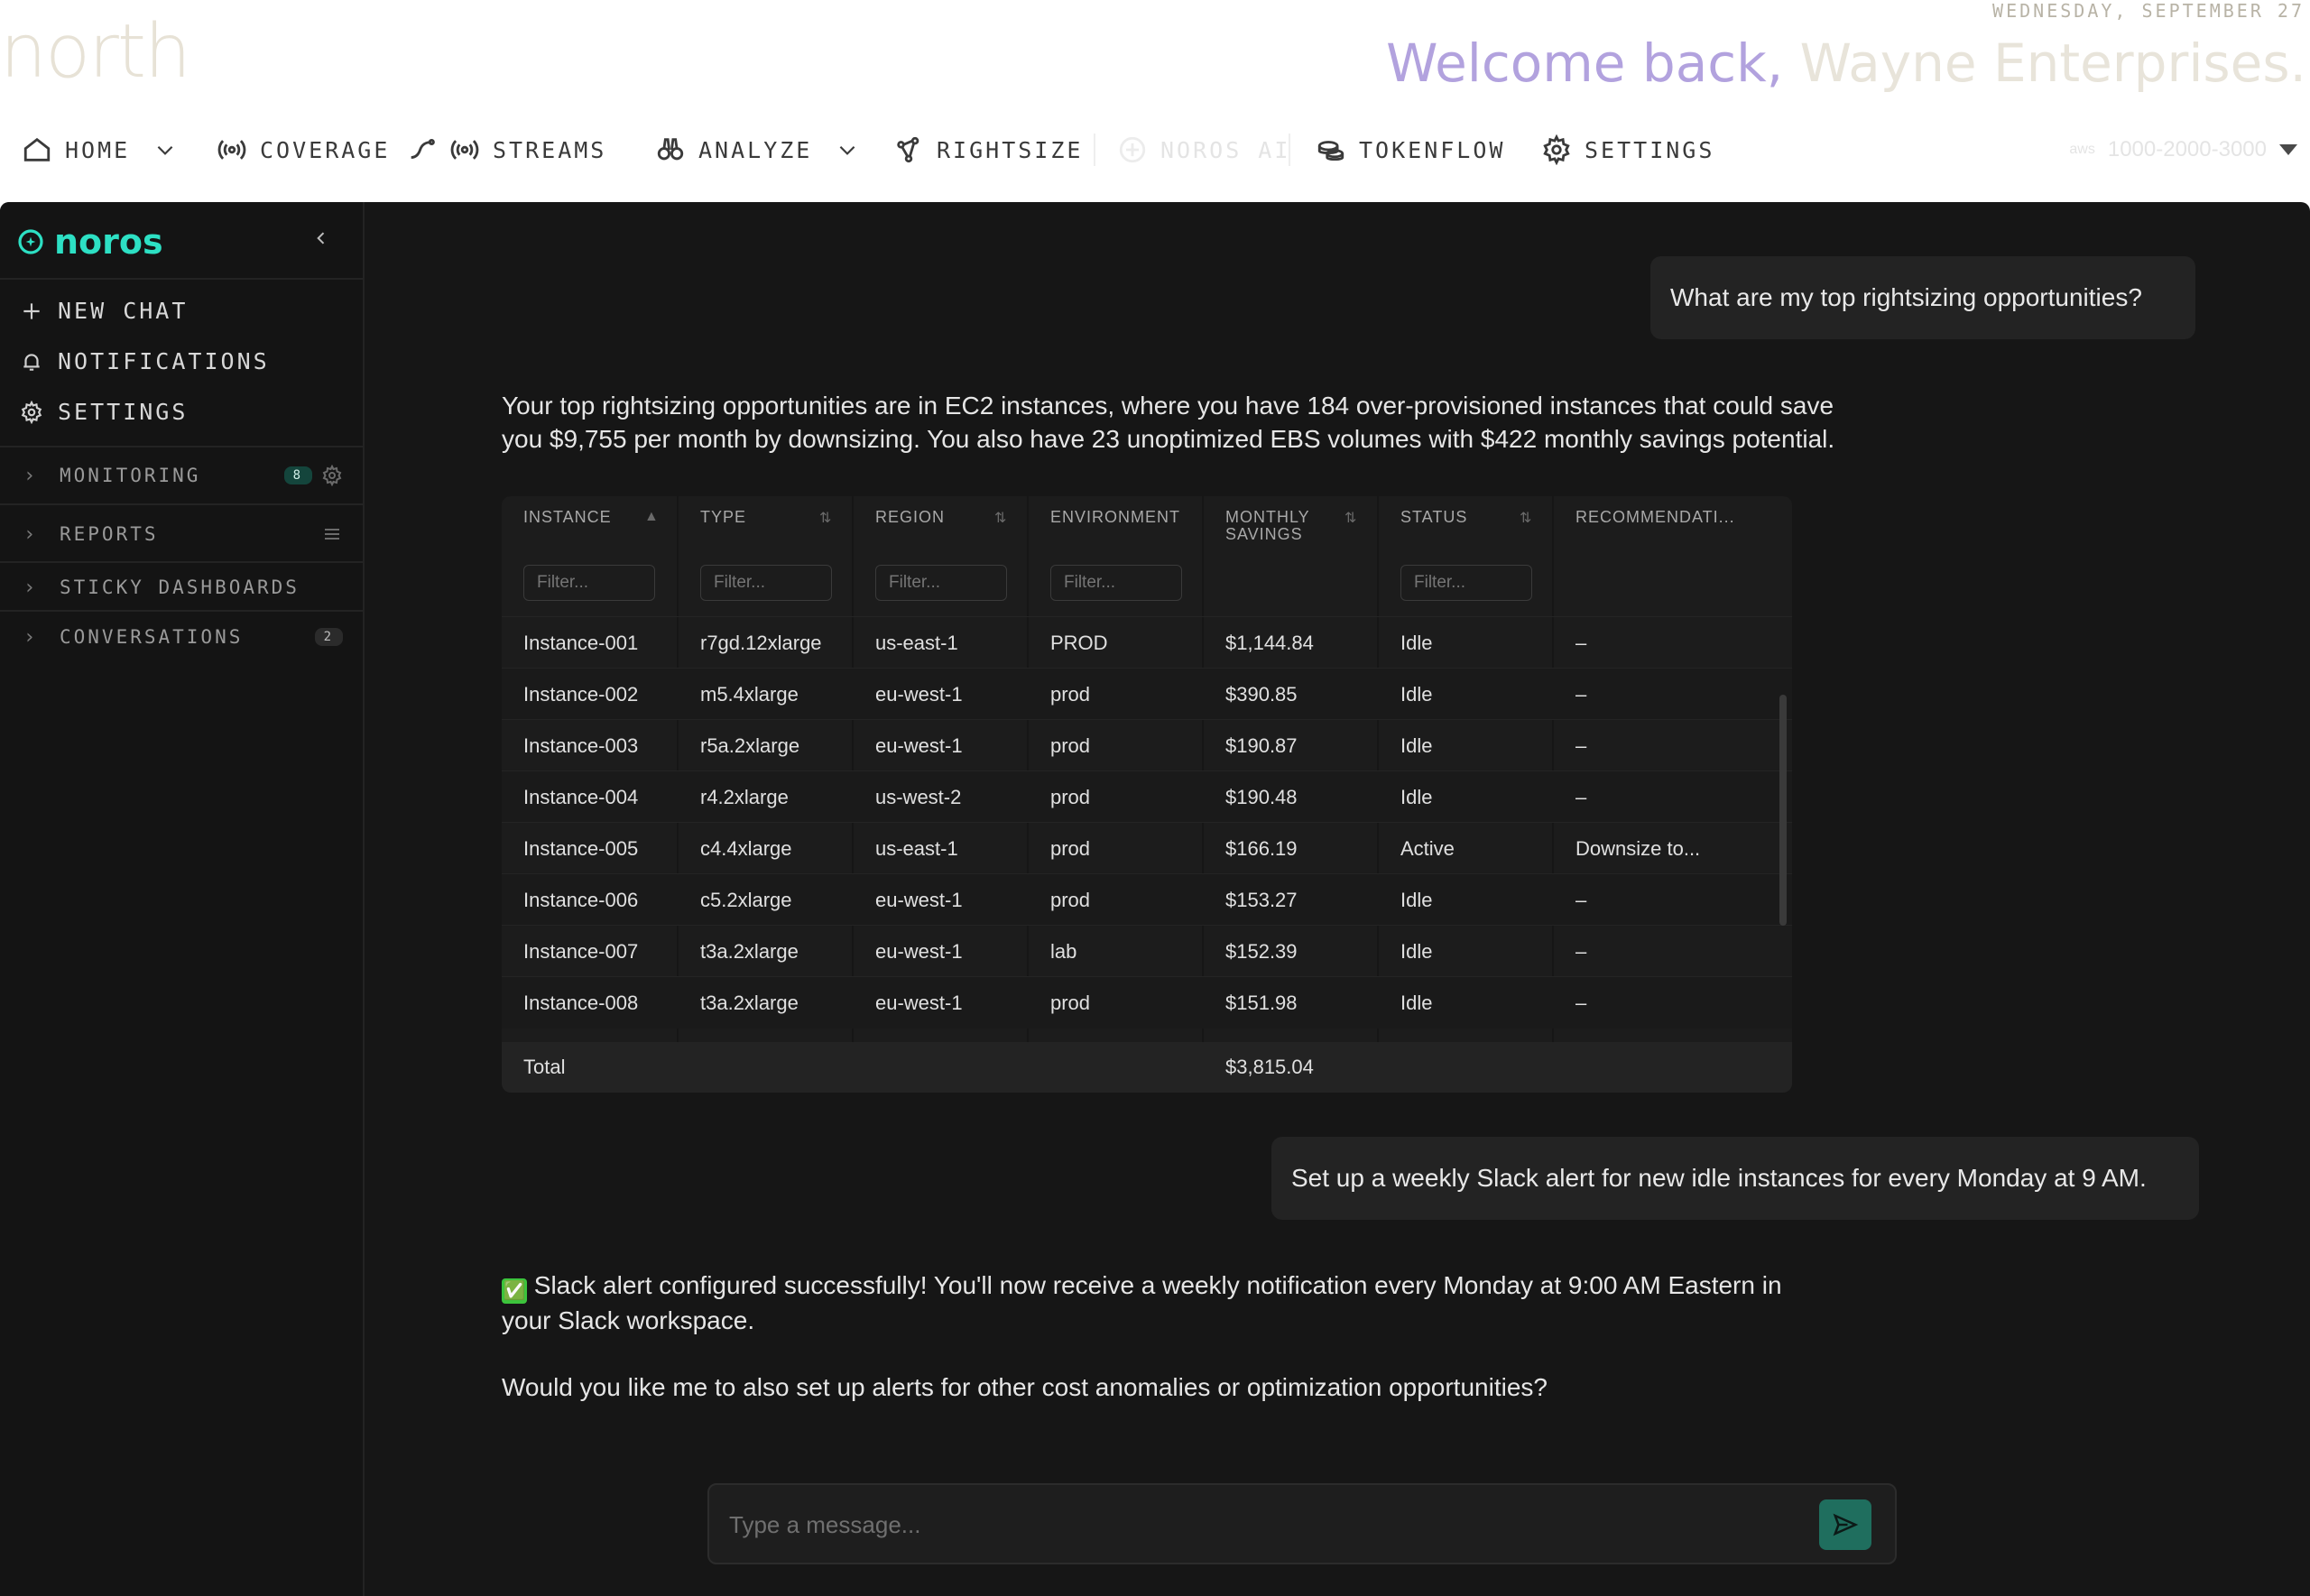 The image size is (2310, 1596). Describe the element at coordinates (2052, 63) in the screenshot. I see `welcome-org: Wayne Enterprises.` at that location.